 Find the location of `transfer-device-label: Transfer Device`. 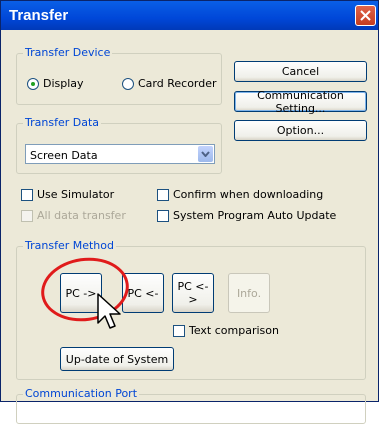

transfer-device-label: Transfer Device is located at coordinates (68, 52).